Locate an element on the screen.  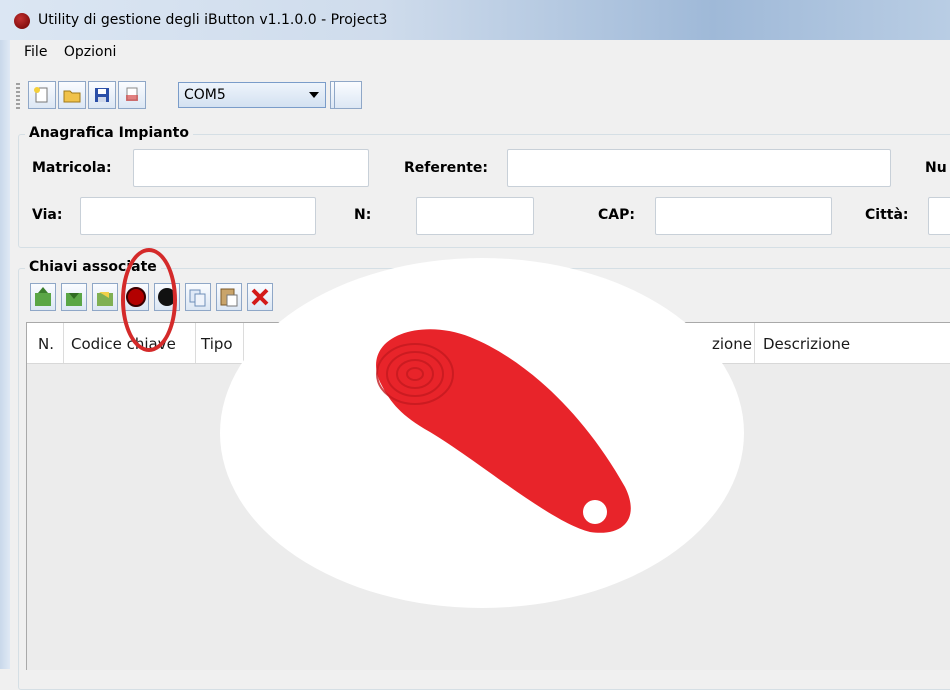
delete-button is located at coordinates (260, 297).